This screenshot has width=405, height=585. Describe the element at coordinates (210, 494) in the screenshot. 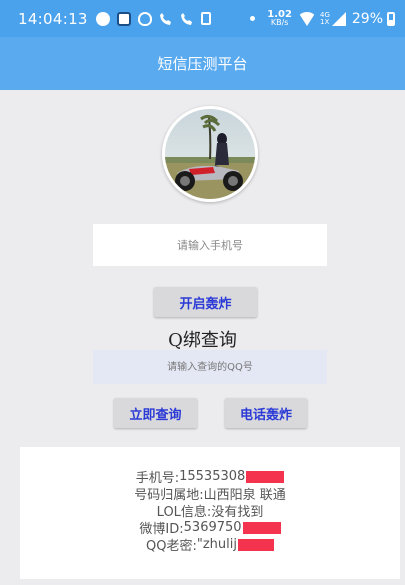

I see `result-location-line: 号码归属地: 山西阳泉 联通` at that location.